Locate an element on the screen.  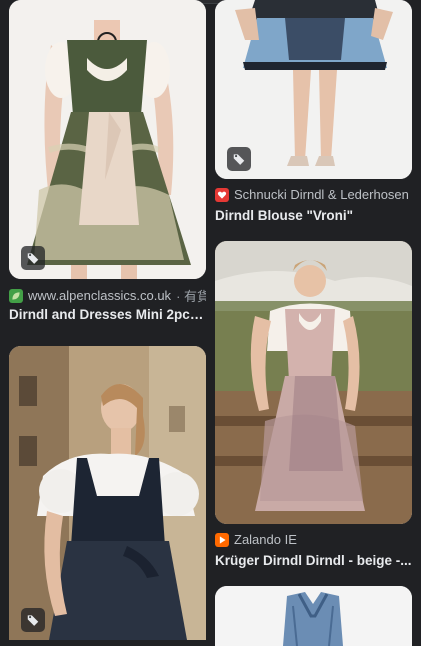
source-name: Zalando IE is located at coordinates (265, 539).